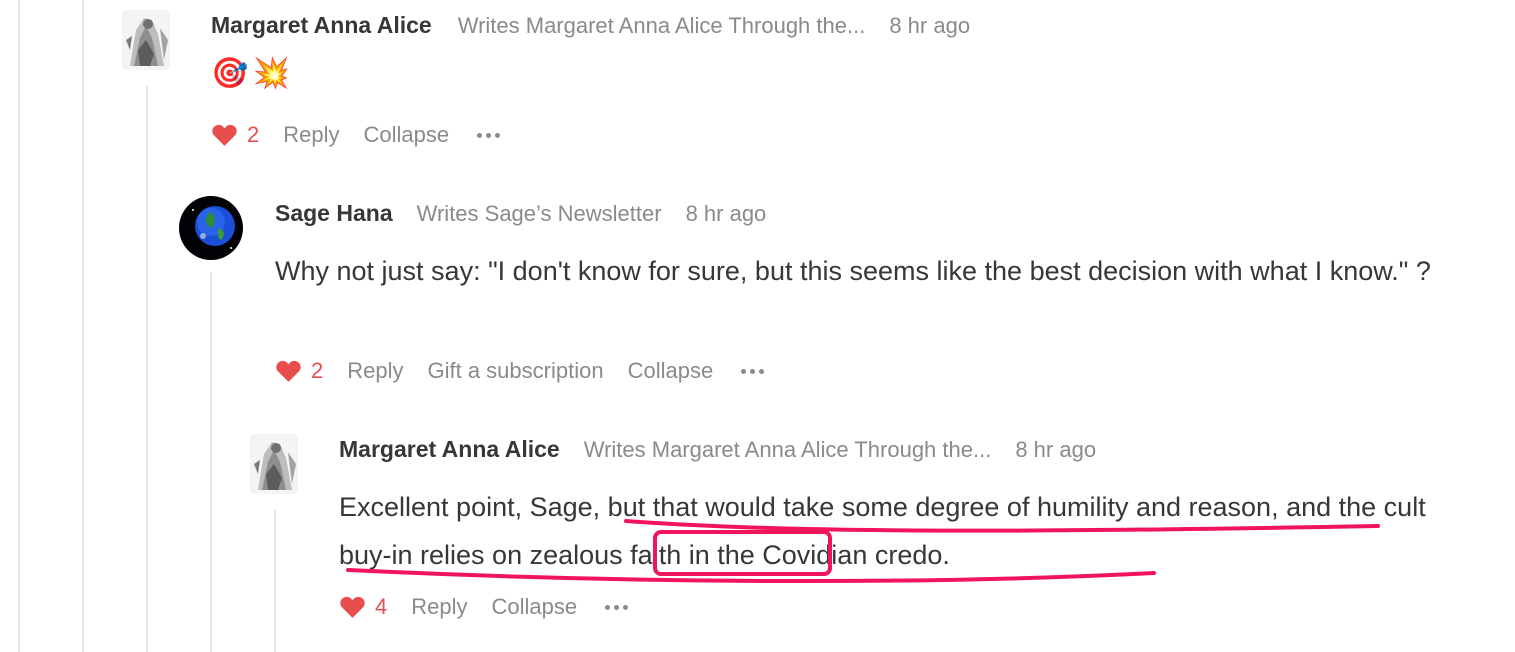 Image resolution: width=1515 pixels, height=652 pixels. Describe the element at coordinates (275, 581) in the screenshot. I see `thread-line-level4` at that location.